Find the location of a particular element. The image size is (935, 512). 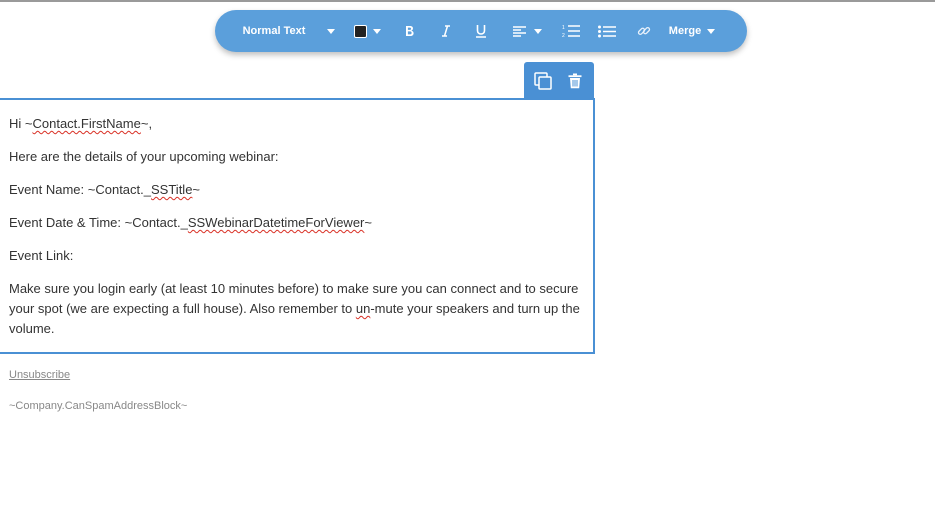

greeting-line: Hi ~Contact.FirstName~, is located at coordinates (81, 123).